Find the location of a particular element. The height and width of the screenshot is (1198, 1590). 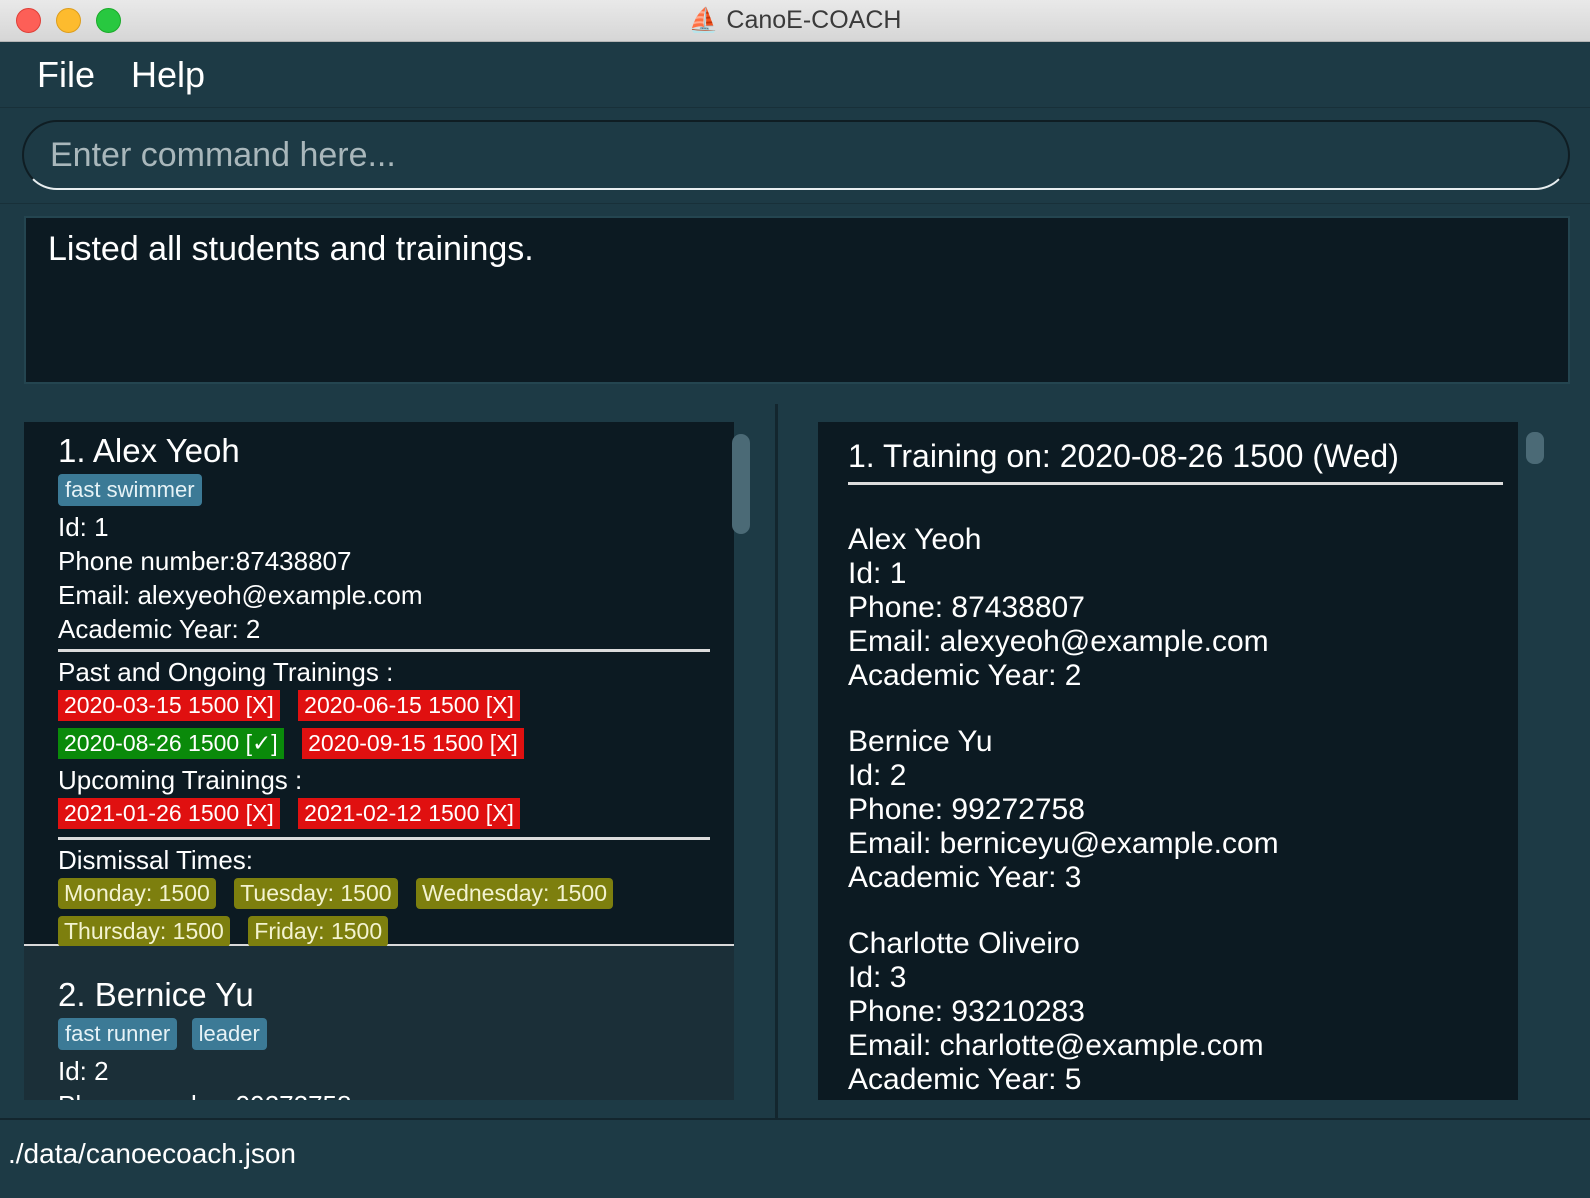

student-id: Id: 2 is located at coordinates (83, 1071).